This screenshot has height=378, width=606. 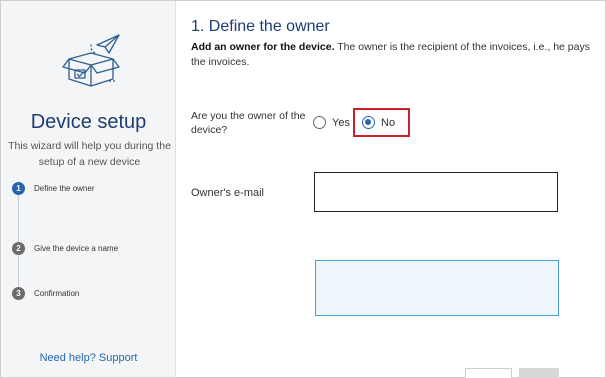 I want to click on highlight-box, so click(x=381, y=122).